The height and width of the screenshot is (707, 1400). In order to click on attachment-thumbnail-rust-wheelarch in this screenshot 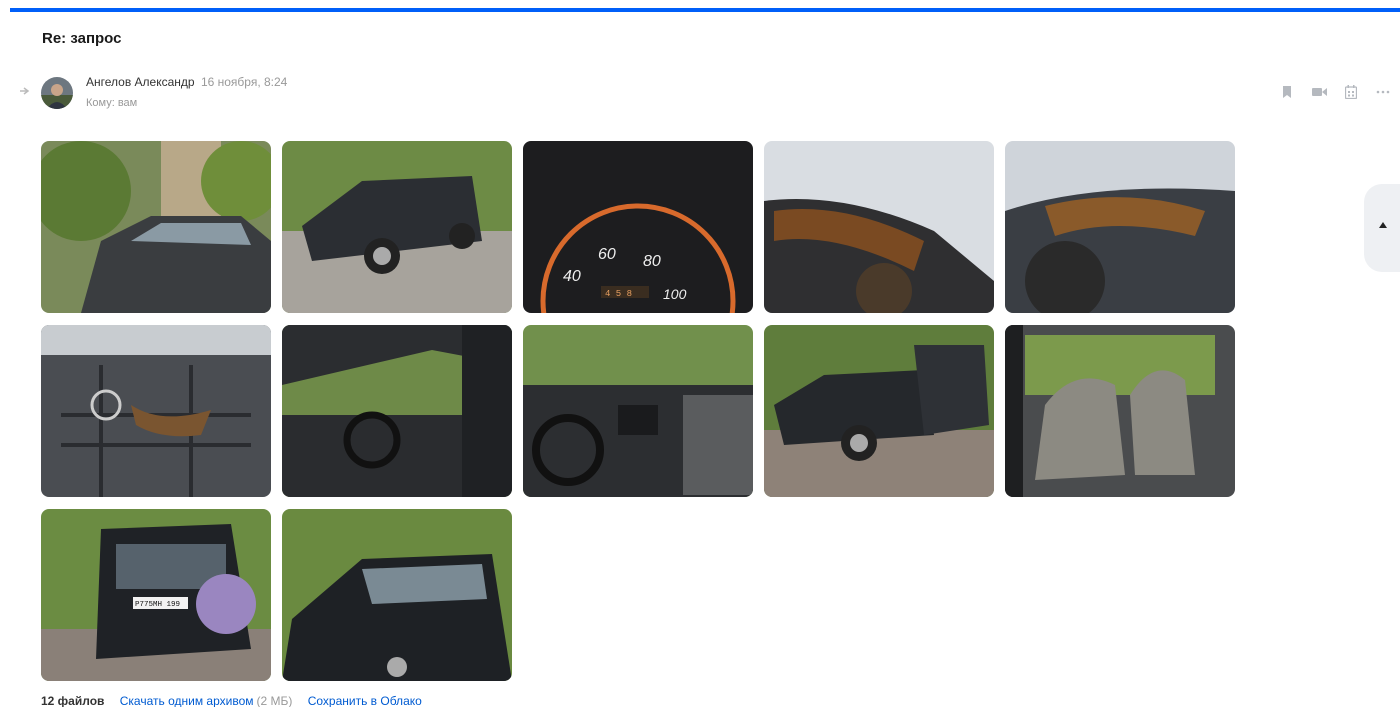, I will do `click(879, 227)`.